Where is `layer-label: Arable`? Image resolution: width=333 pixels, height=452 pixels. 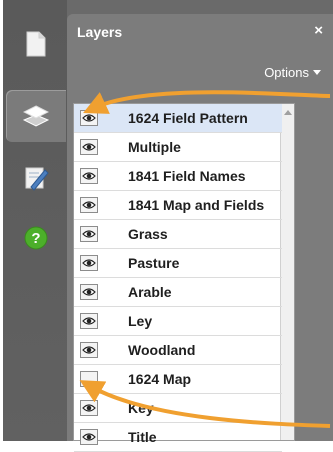
layer-label: Arable is located at coordinates (150, 292).